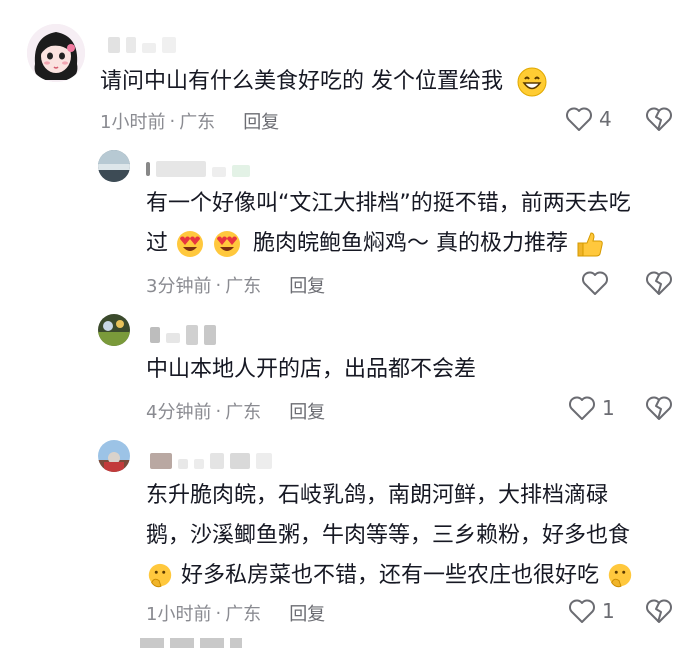 The width and height of the screenshot is (700, 649). I want to click on expand-replies-partial, so click(191, 643).